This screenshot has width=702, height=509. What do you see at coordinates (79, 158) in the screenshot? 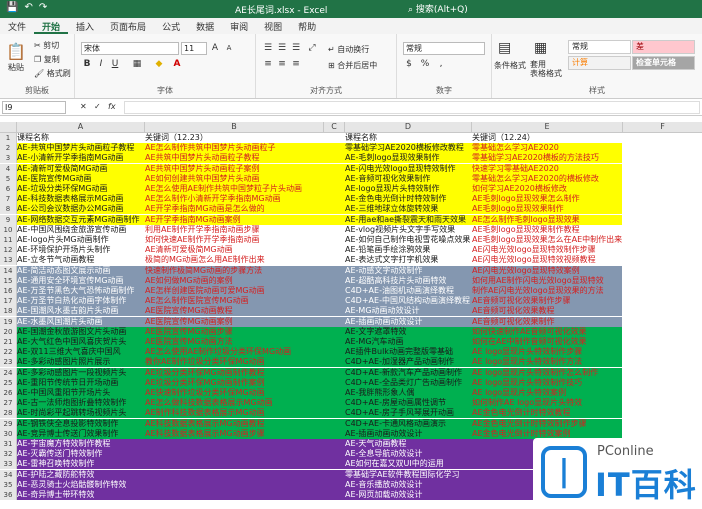
I see `cell-course-name: AE-小清新开学季指南MG动画` at bounding box center [79, 158].